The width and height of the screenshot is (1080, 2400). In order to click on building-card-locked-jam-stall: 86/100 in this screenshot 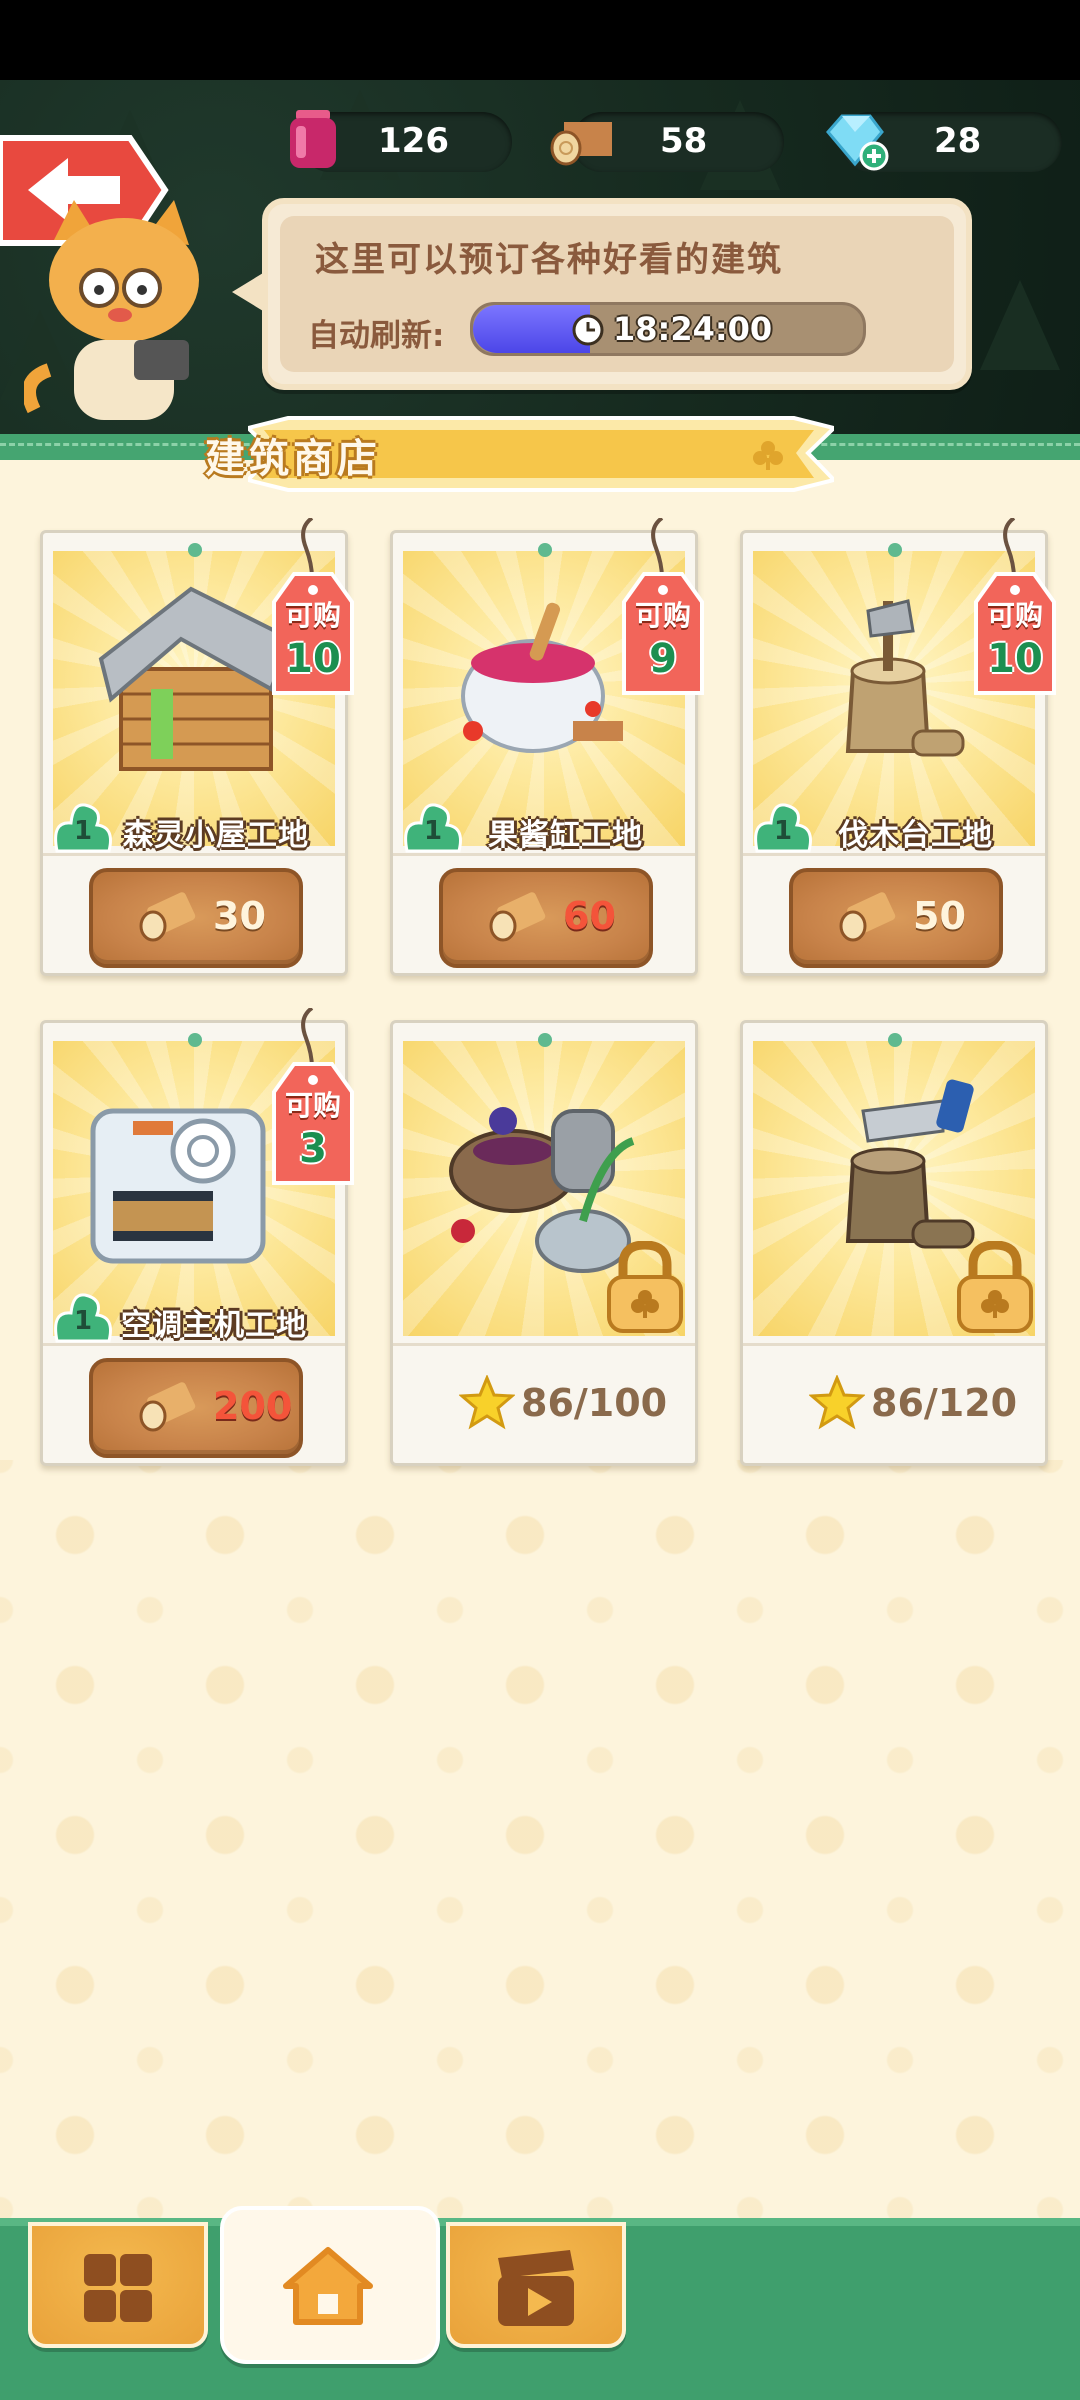, I will do `click(544, 1243)`.